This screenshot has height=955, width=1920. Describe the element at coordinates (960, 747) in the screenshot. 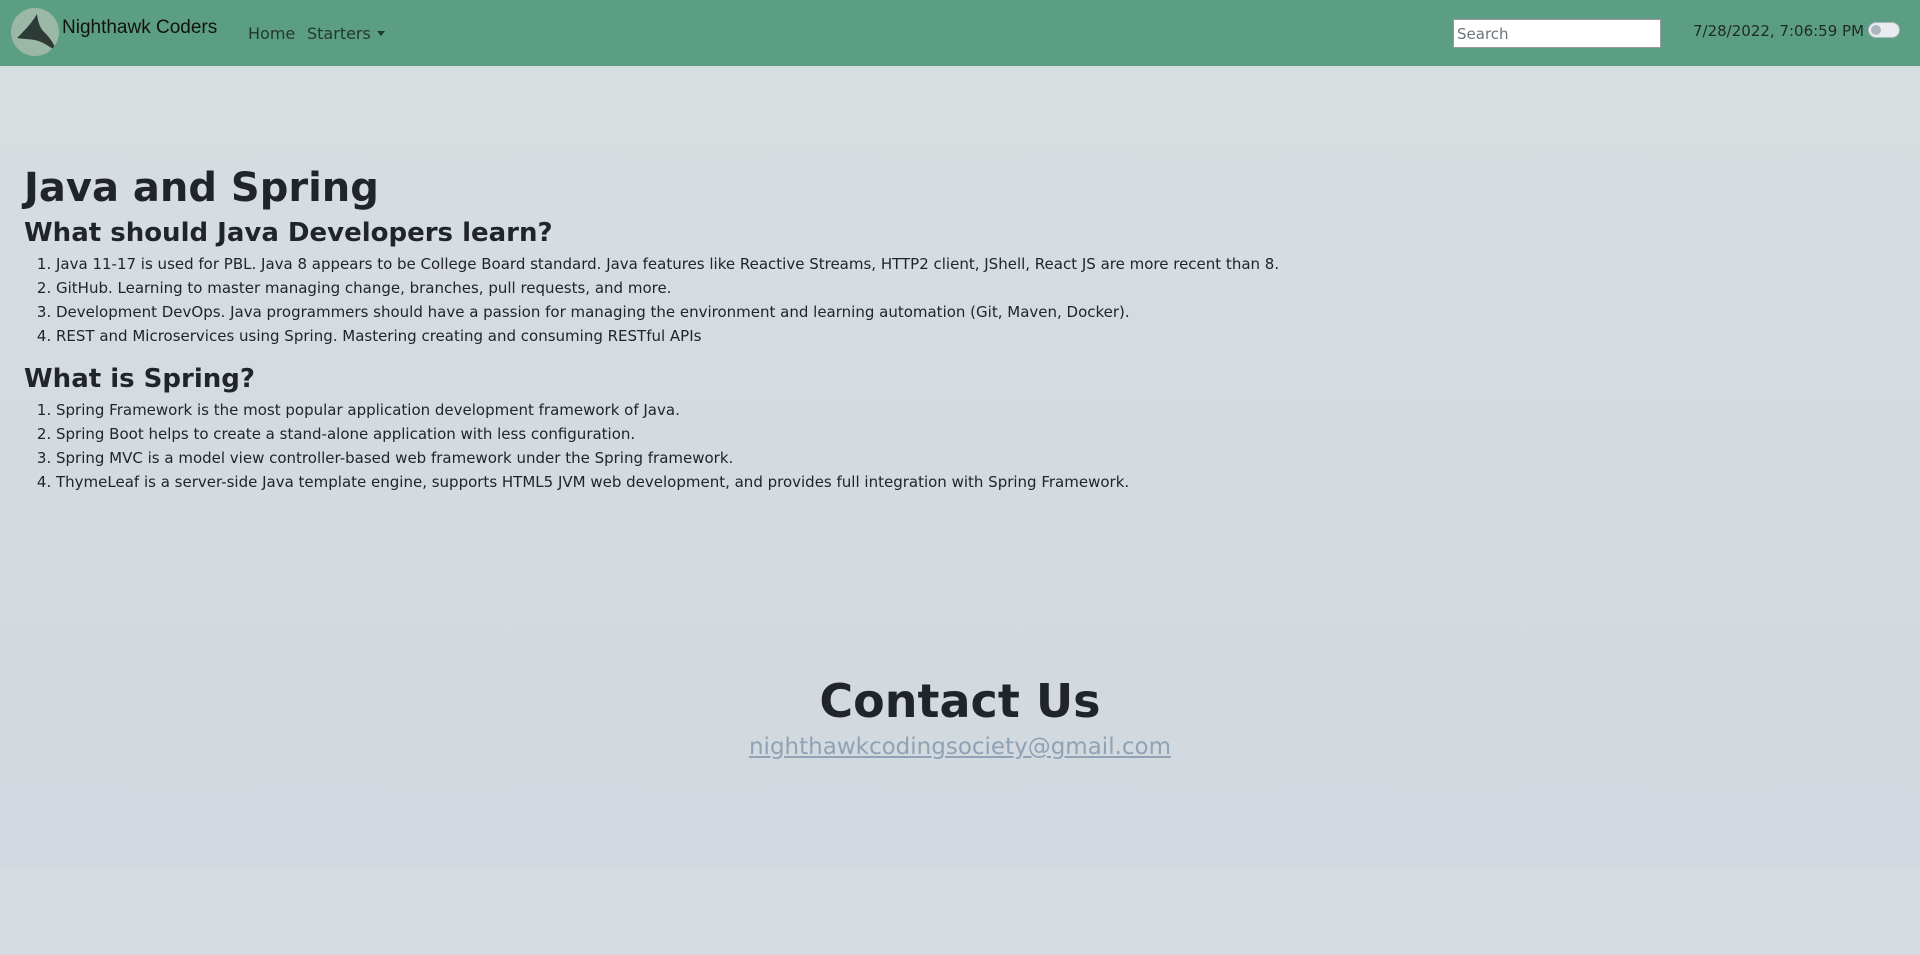

I see `contact-email-link: nighthawkcodingsociety@gmail.com` at that location.